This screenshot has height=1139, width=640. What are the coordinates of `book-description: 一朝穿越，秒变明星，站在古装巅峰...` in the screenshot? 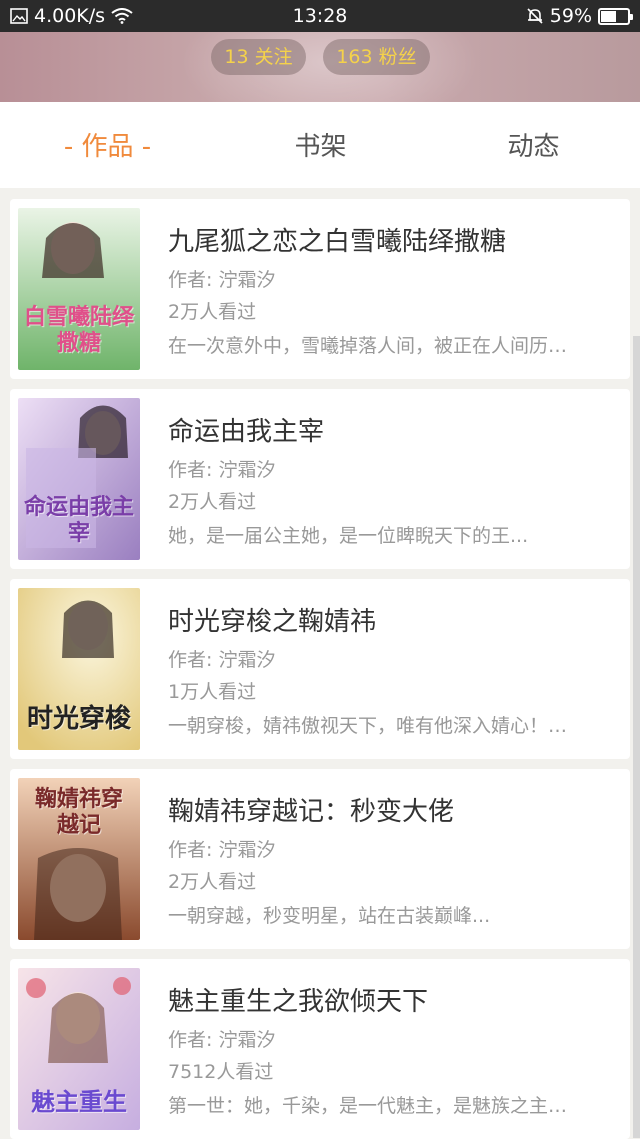 It's located at (329, 916).